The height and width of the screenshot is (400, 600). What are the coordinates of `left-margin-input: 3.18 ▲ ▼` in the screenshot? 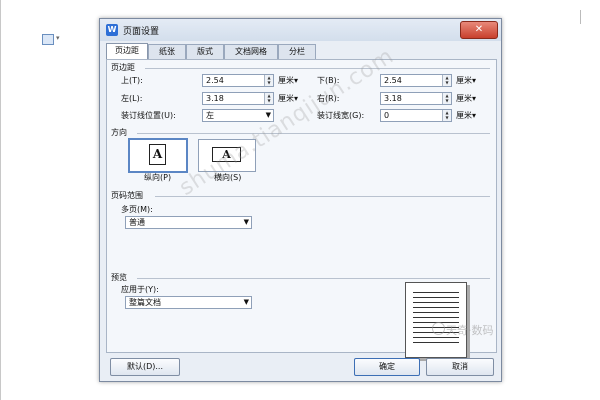 It's located at (238, 98).